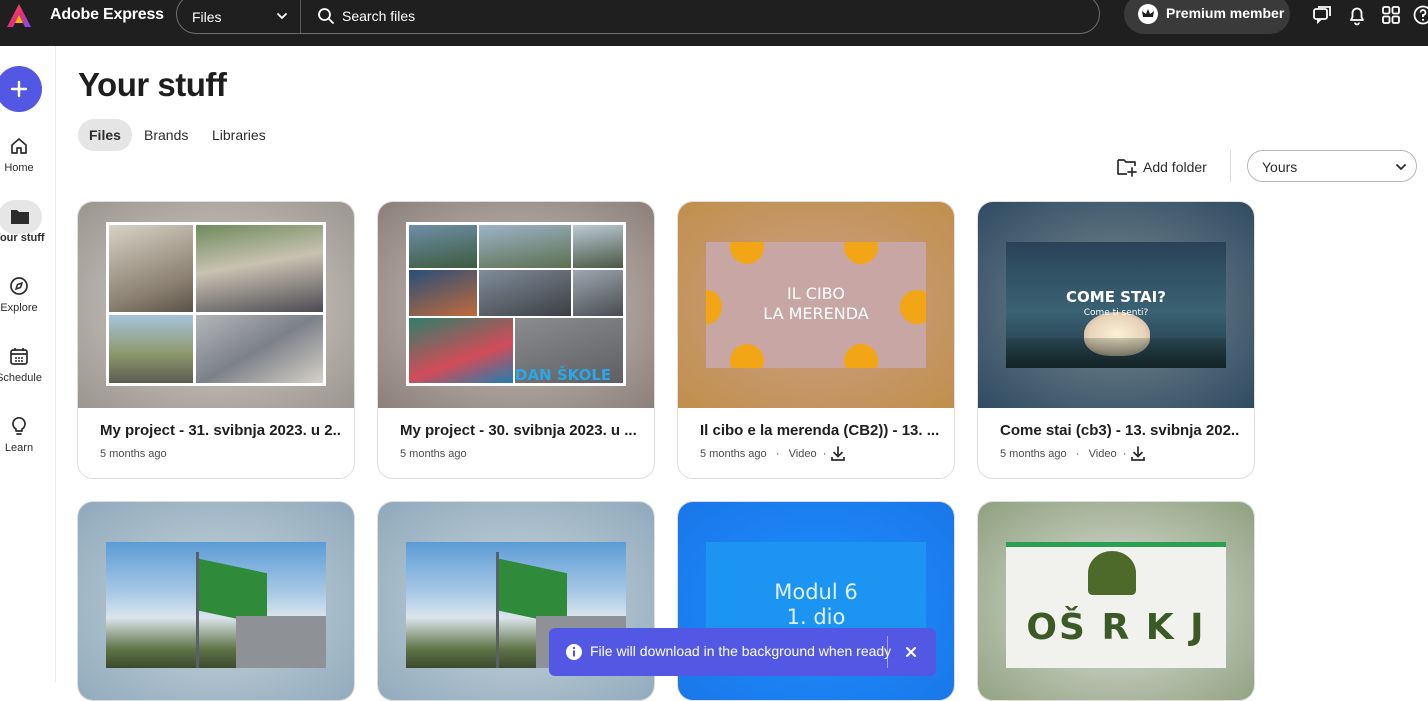  I want to click on rail-label-your-stuff: Your stuff, so click(24, 238).